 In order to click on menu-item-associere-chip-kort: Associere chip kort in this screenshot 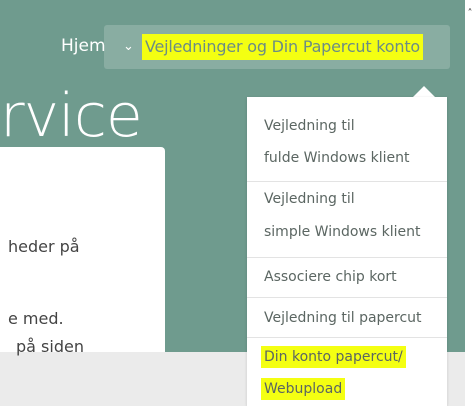, I will do `click(347, 278)`.